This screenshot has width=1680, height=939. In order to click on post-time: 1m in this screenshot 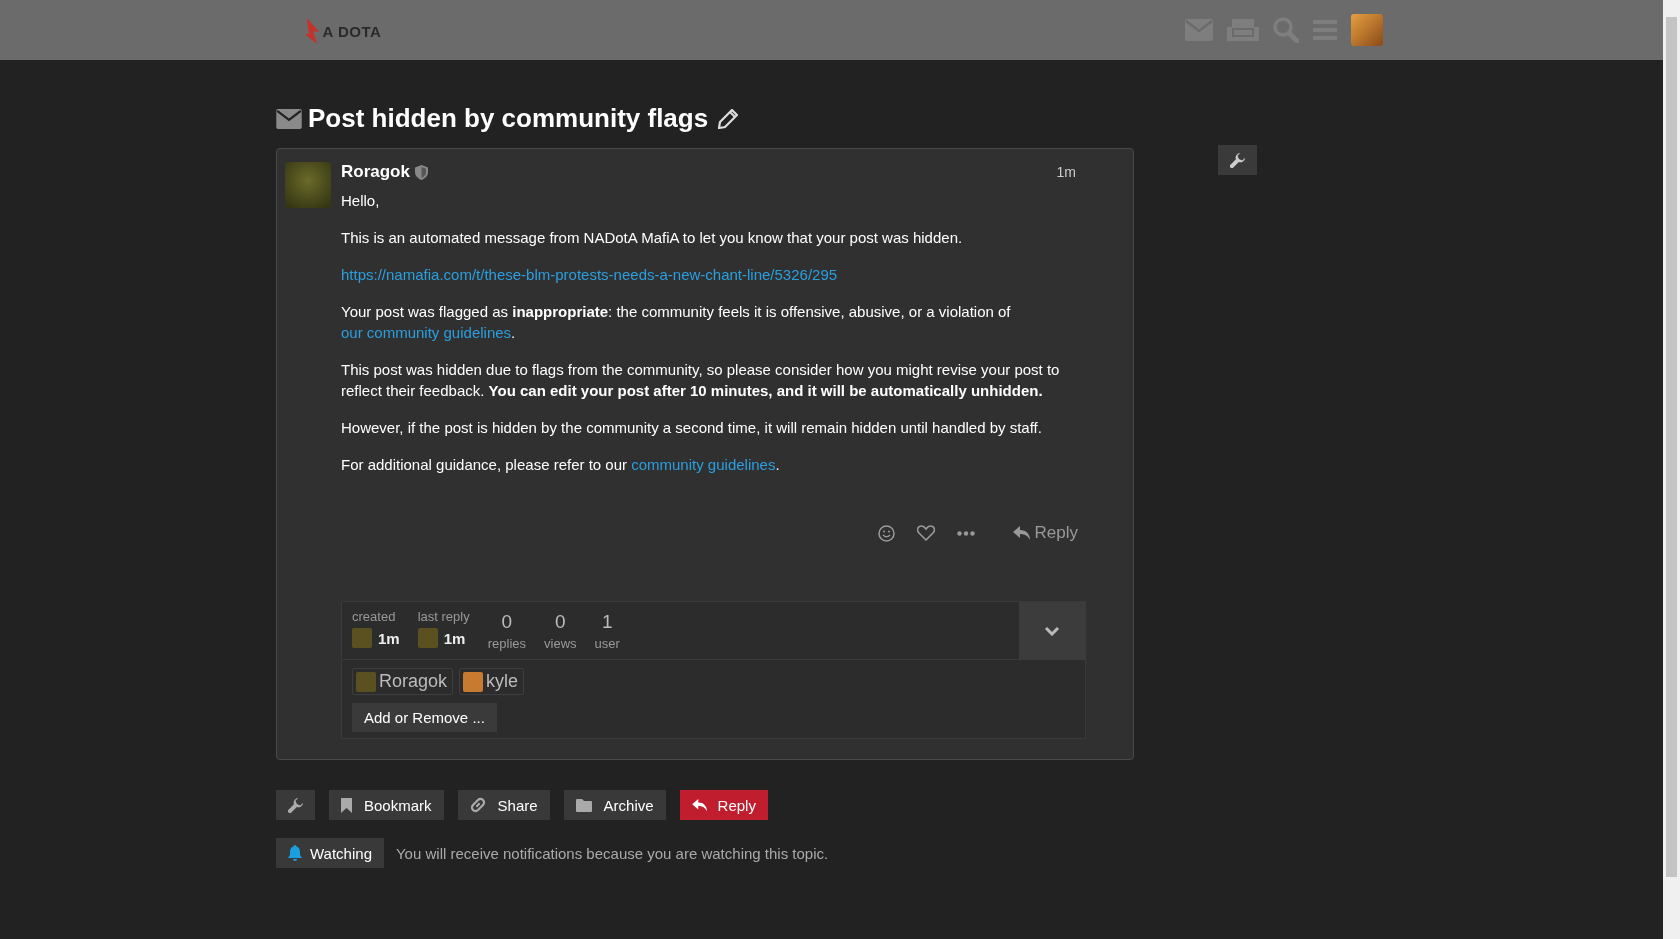, I will do `click(1066, 172)`.